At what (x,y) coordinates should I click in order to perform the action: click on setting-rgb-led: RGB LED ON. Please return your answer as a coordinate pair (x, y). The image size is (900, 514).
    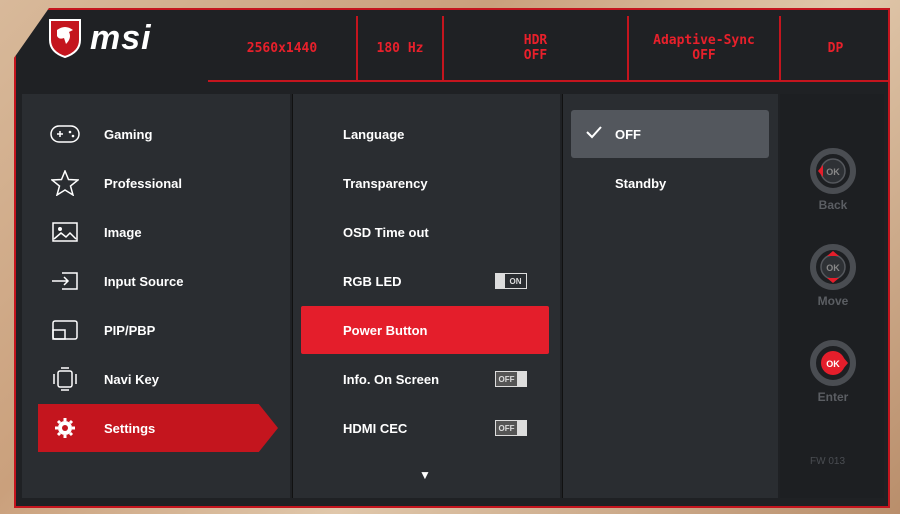
    Looking at the image, I should click on (425, 281).